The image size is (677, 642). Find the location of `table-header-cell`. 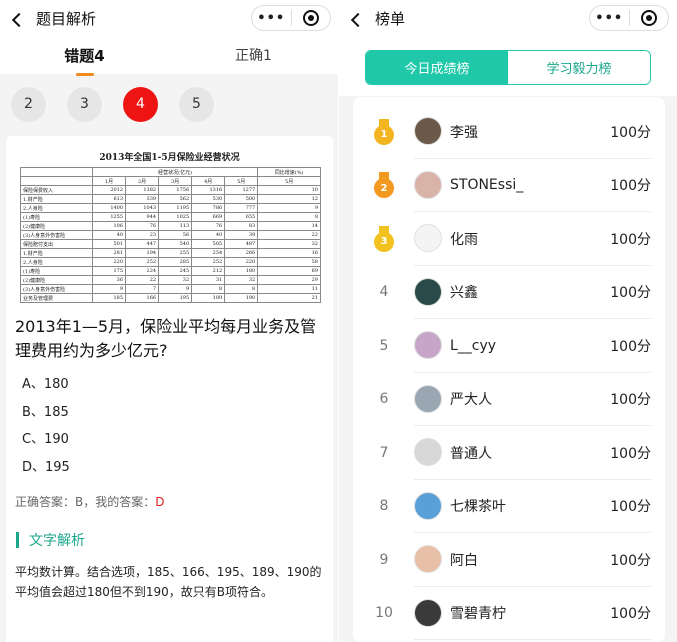

table-header-cell is located at coordinates (56, 172).